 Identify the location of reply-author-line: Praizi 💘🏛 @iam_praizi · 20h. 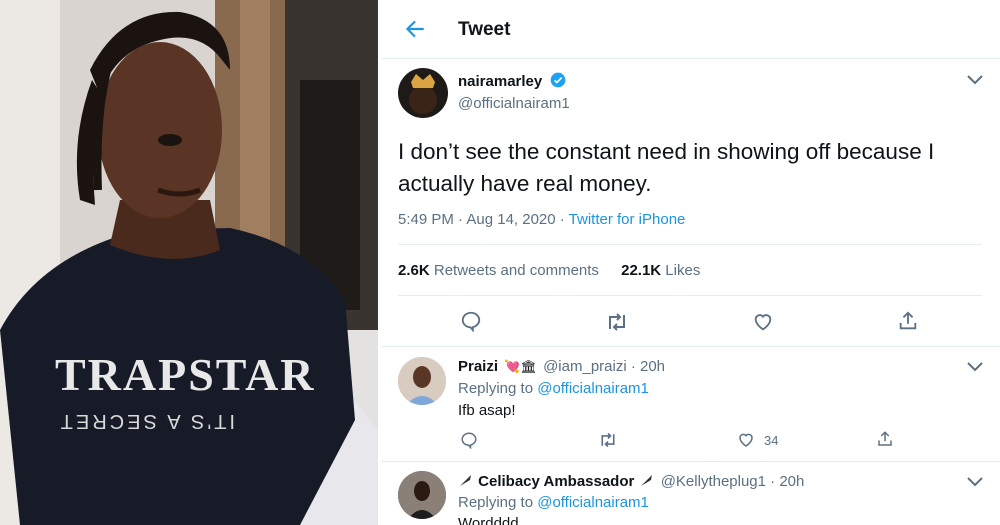
(561, 366).